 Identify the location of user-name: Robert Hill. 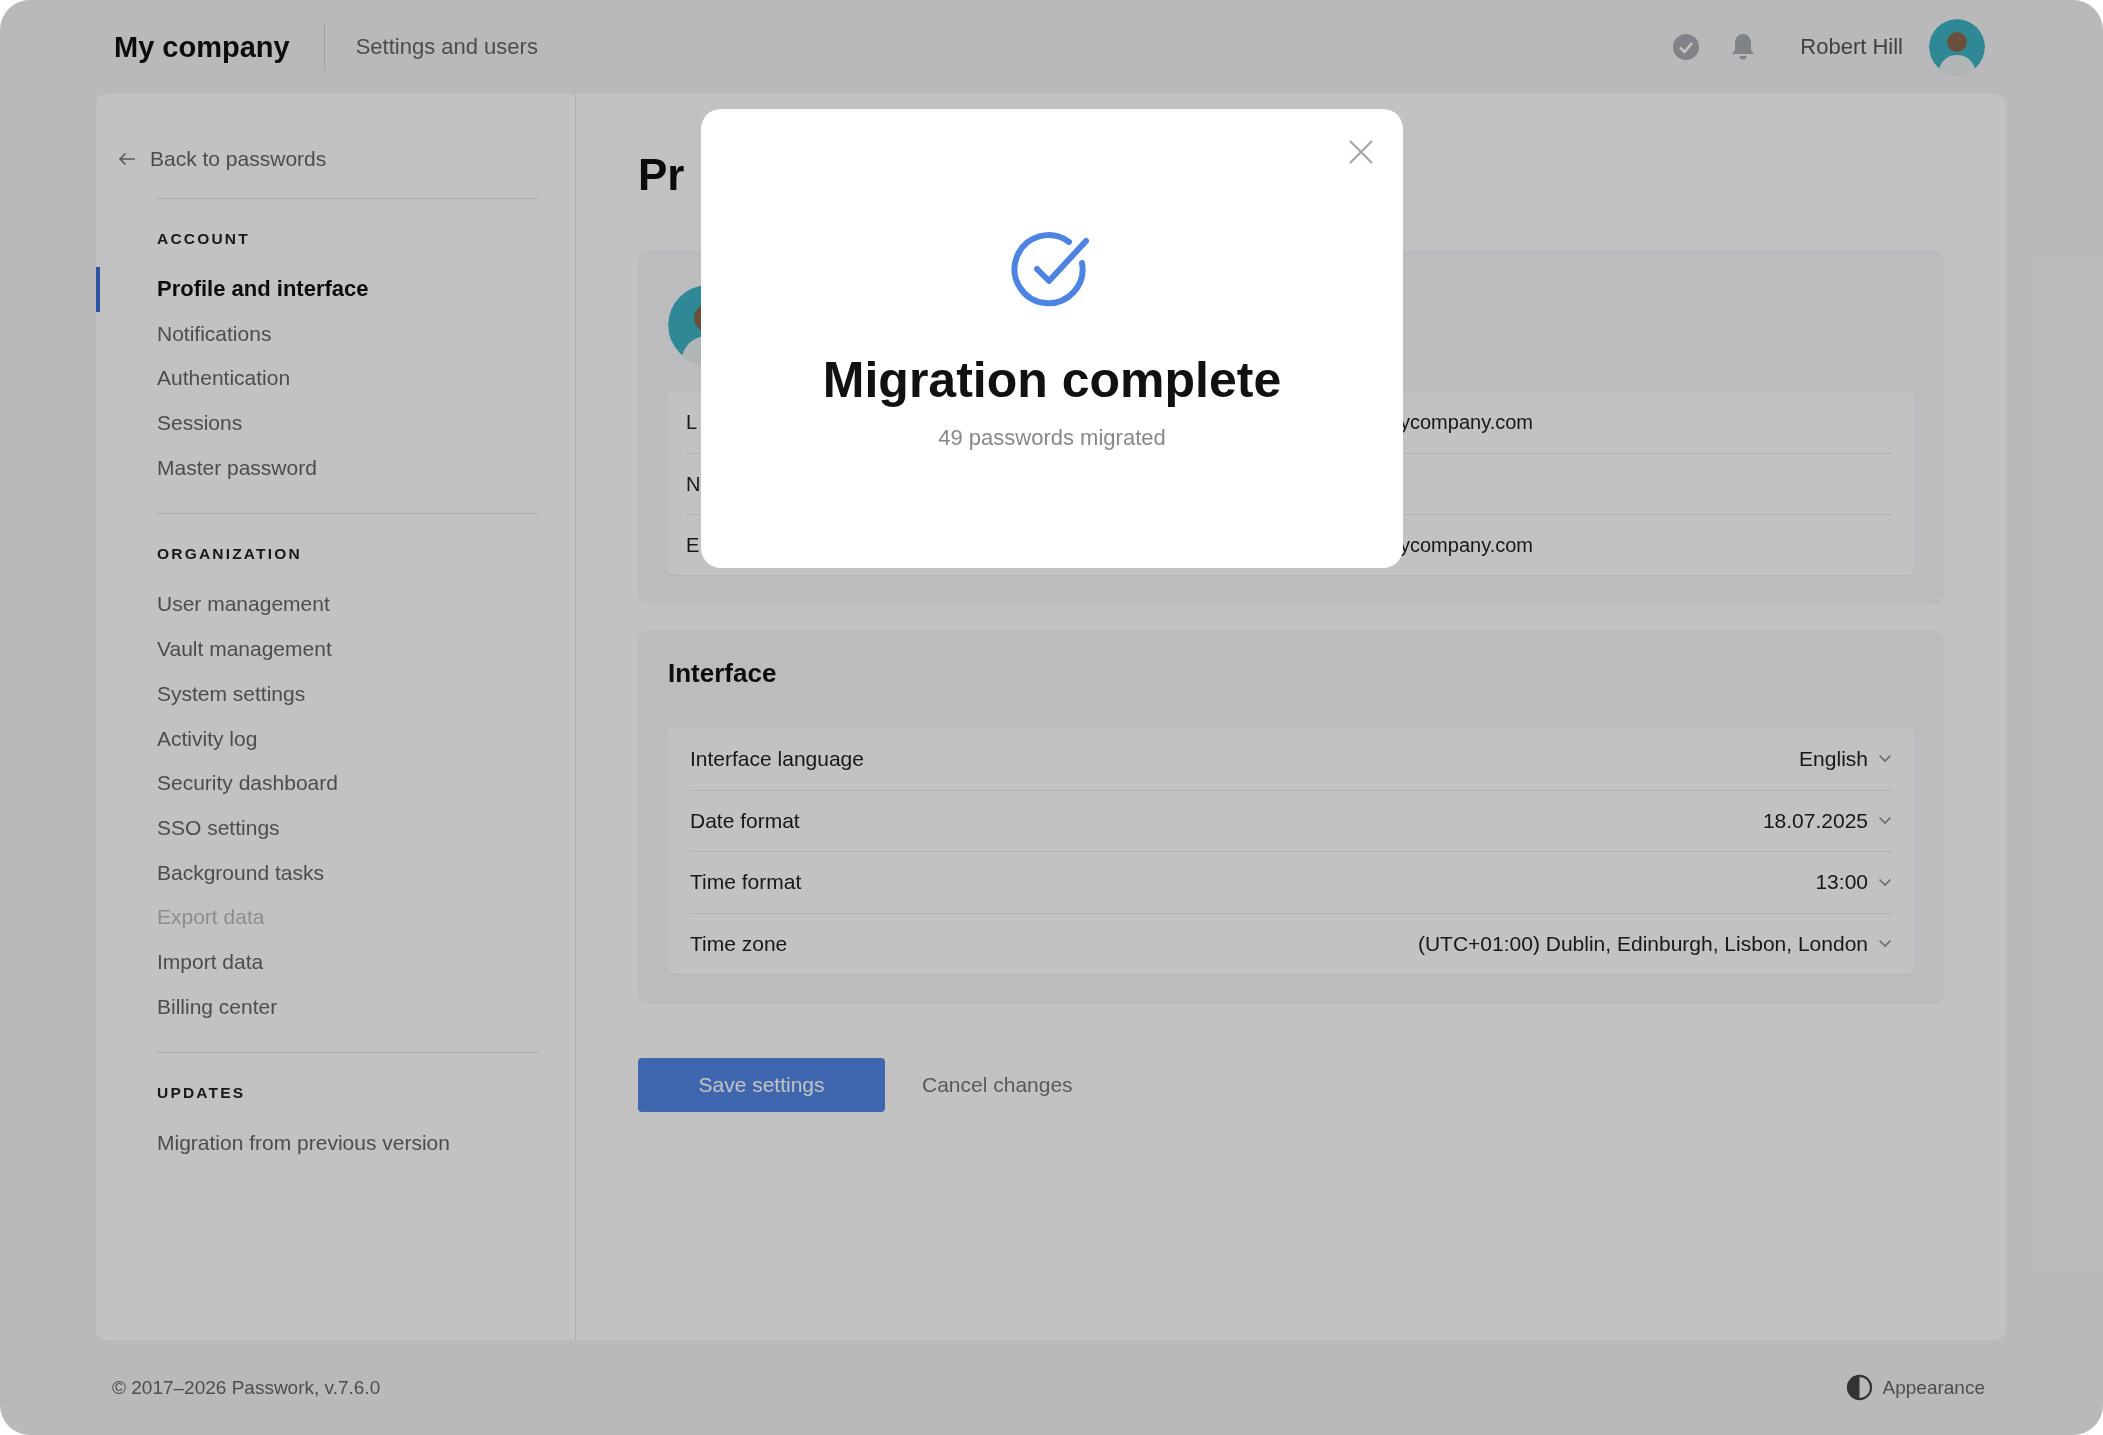
(1851, 47).